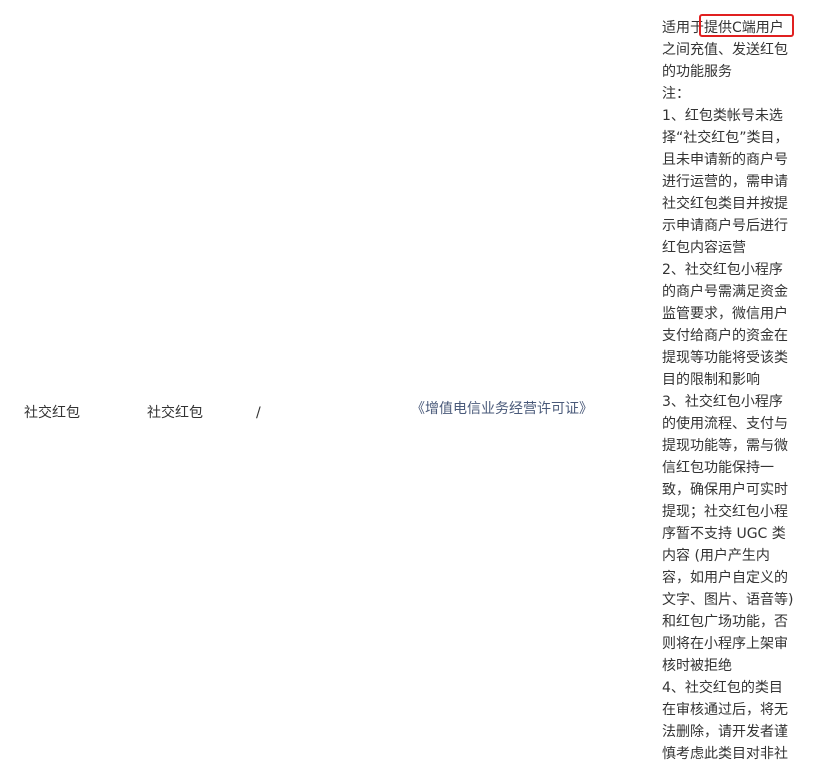  Describe the element at coordinates (697, 666) in the screenshot. I see `description-line: 核时被拒绝` at that location.